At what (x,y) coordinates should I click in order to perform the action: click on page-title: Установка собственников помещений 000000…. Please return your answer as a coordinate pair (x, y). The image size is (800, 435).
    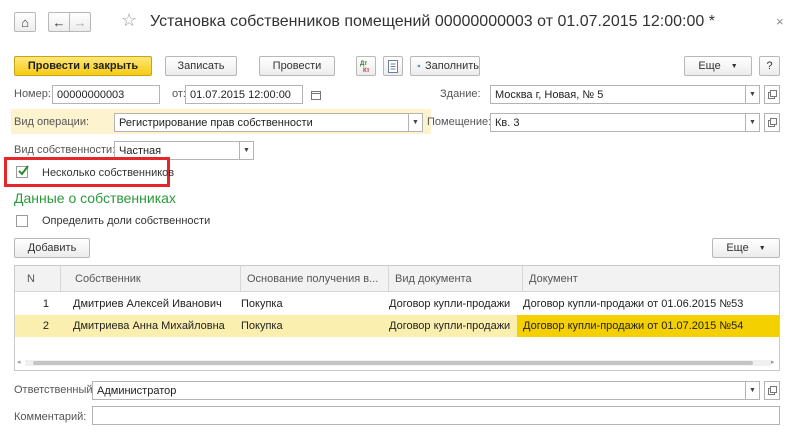
    Looking at the image, I should click on (432, 21).